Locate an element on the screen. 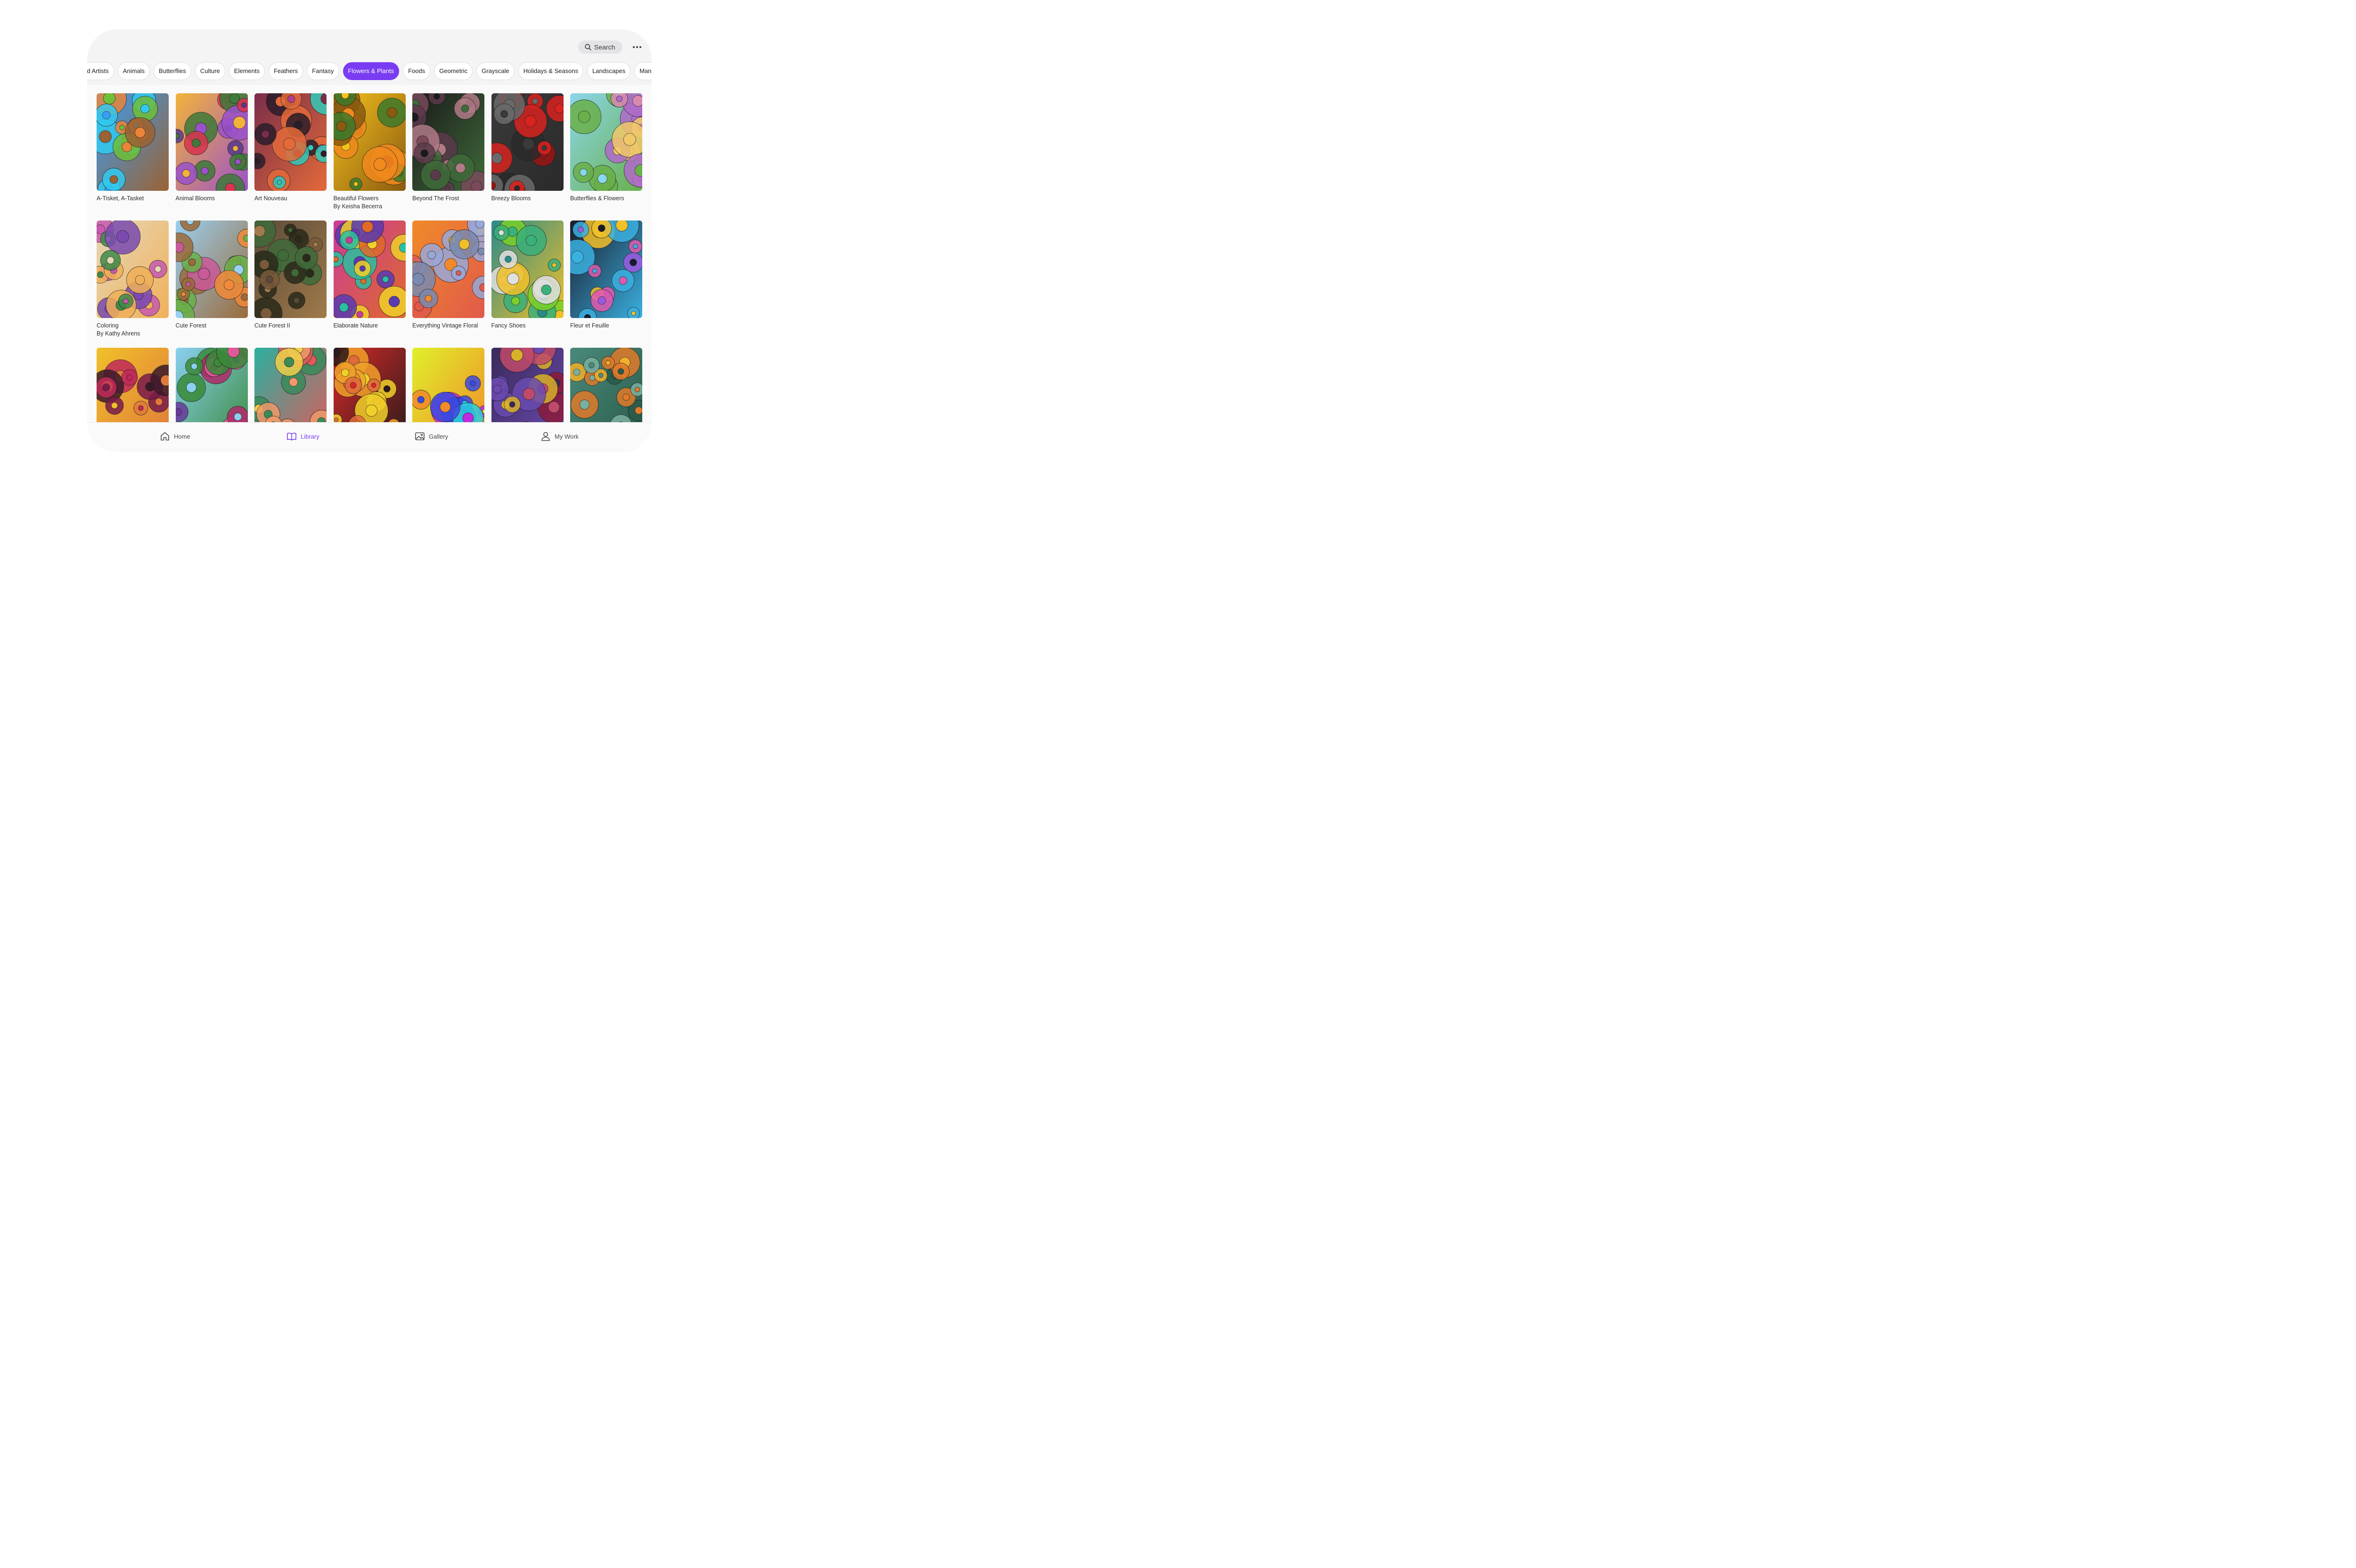 The height and width of the screenshot is (1568, 2356). book-title: Coloring is located at coordinates (108, 325).